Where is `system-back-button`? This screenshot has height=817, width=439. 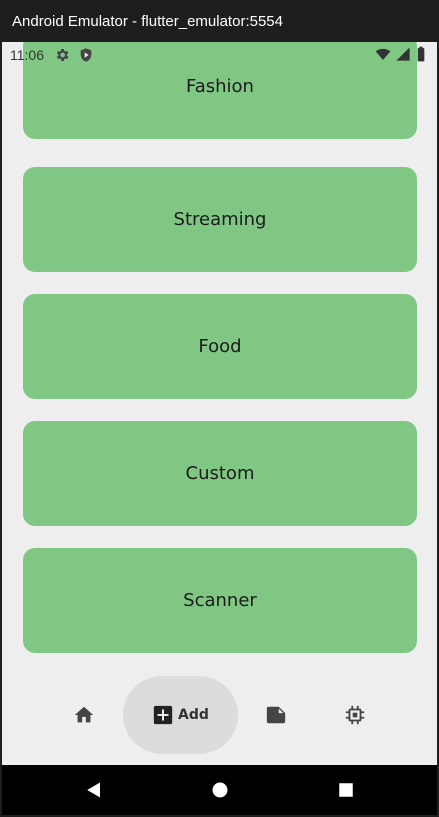 system-back-button is located at coordinates (94, 790).